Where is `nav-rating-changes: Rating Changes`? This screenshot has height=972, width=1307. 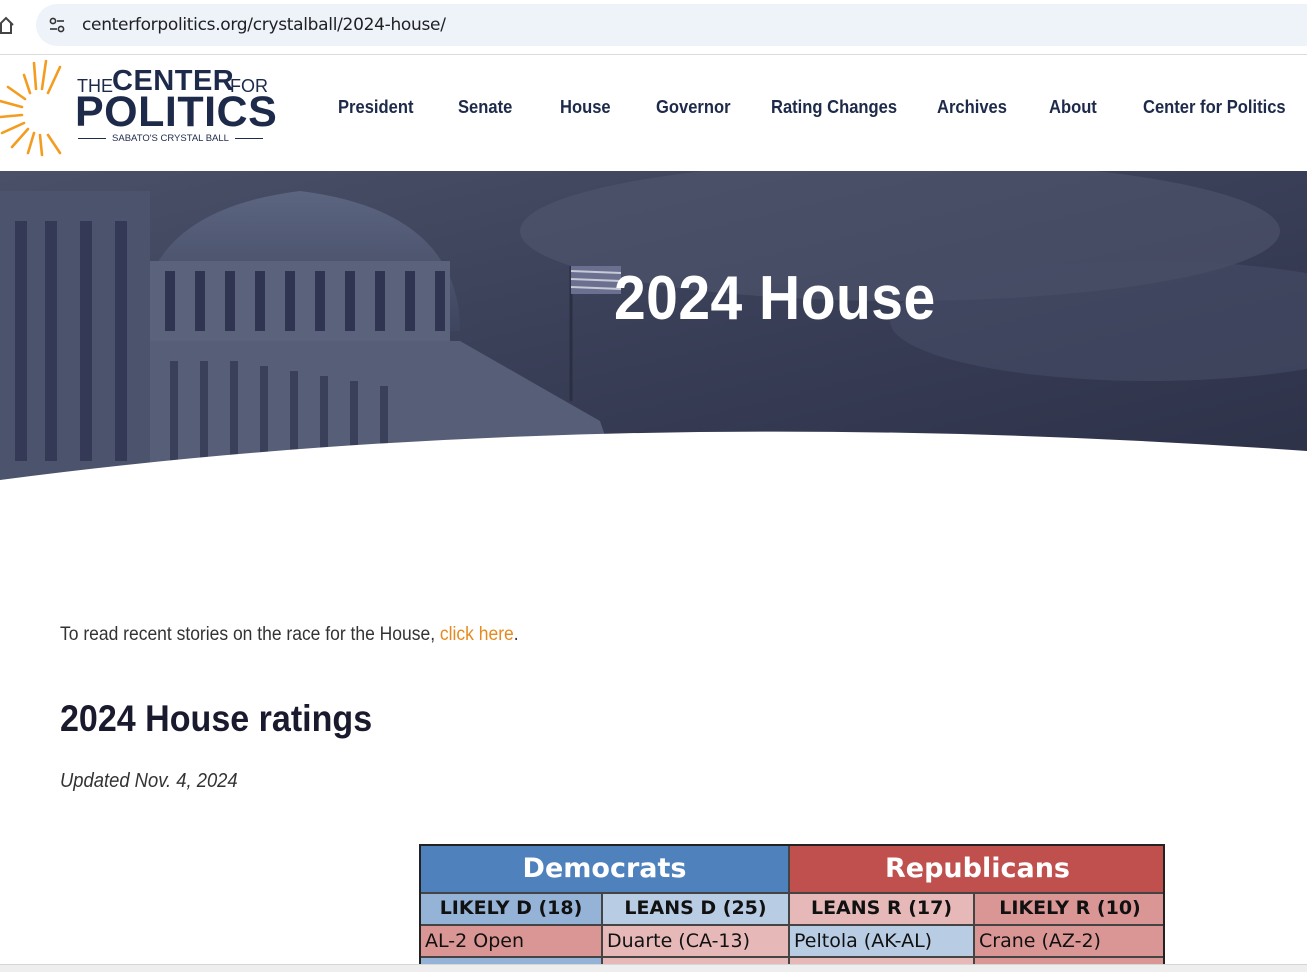
nav-rating-changes: Rating Changes is located at coordinates (834, 107).